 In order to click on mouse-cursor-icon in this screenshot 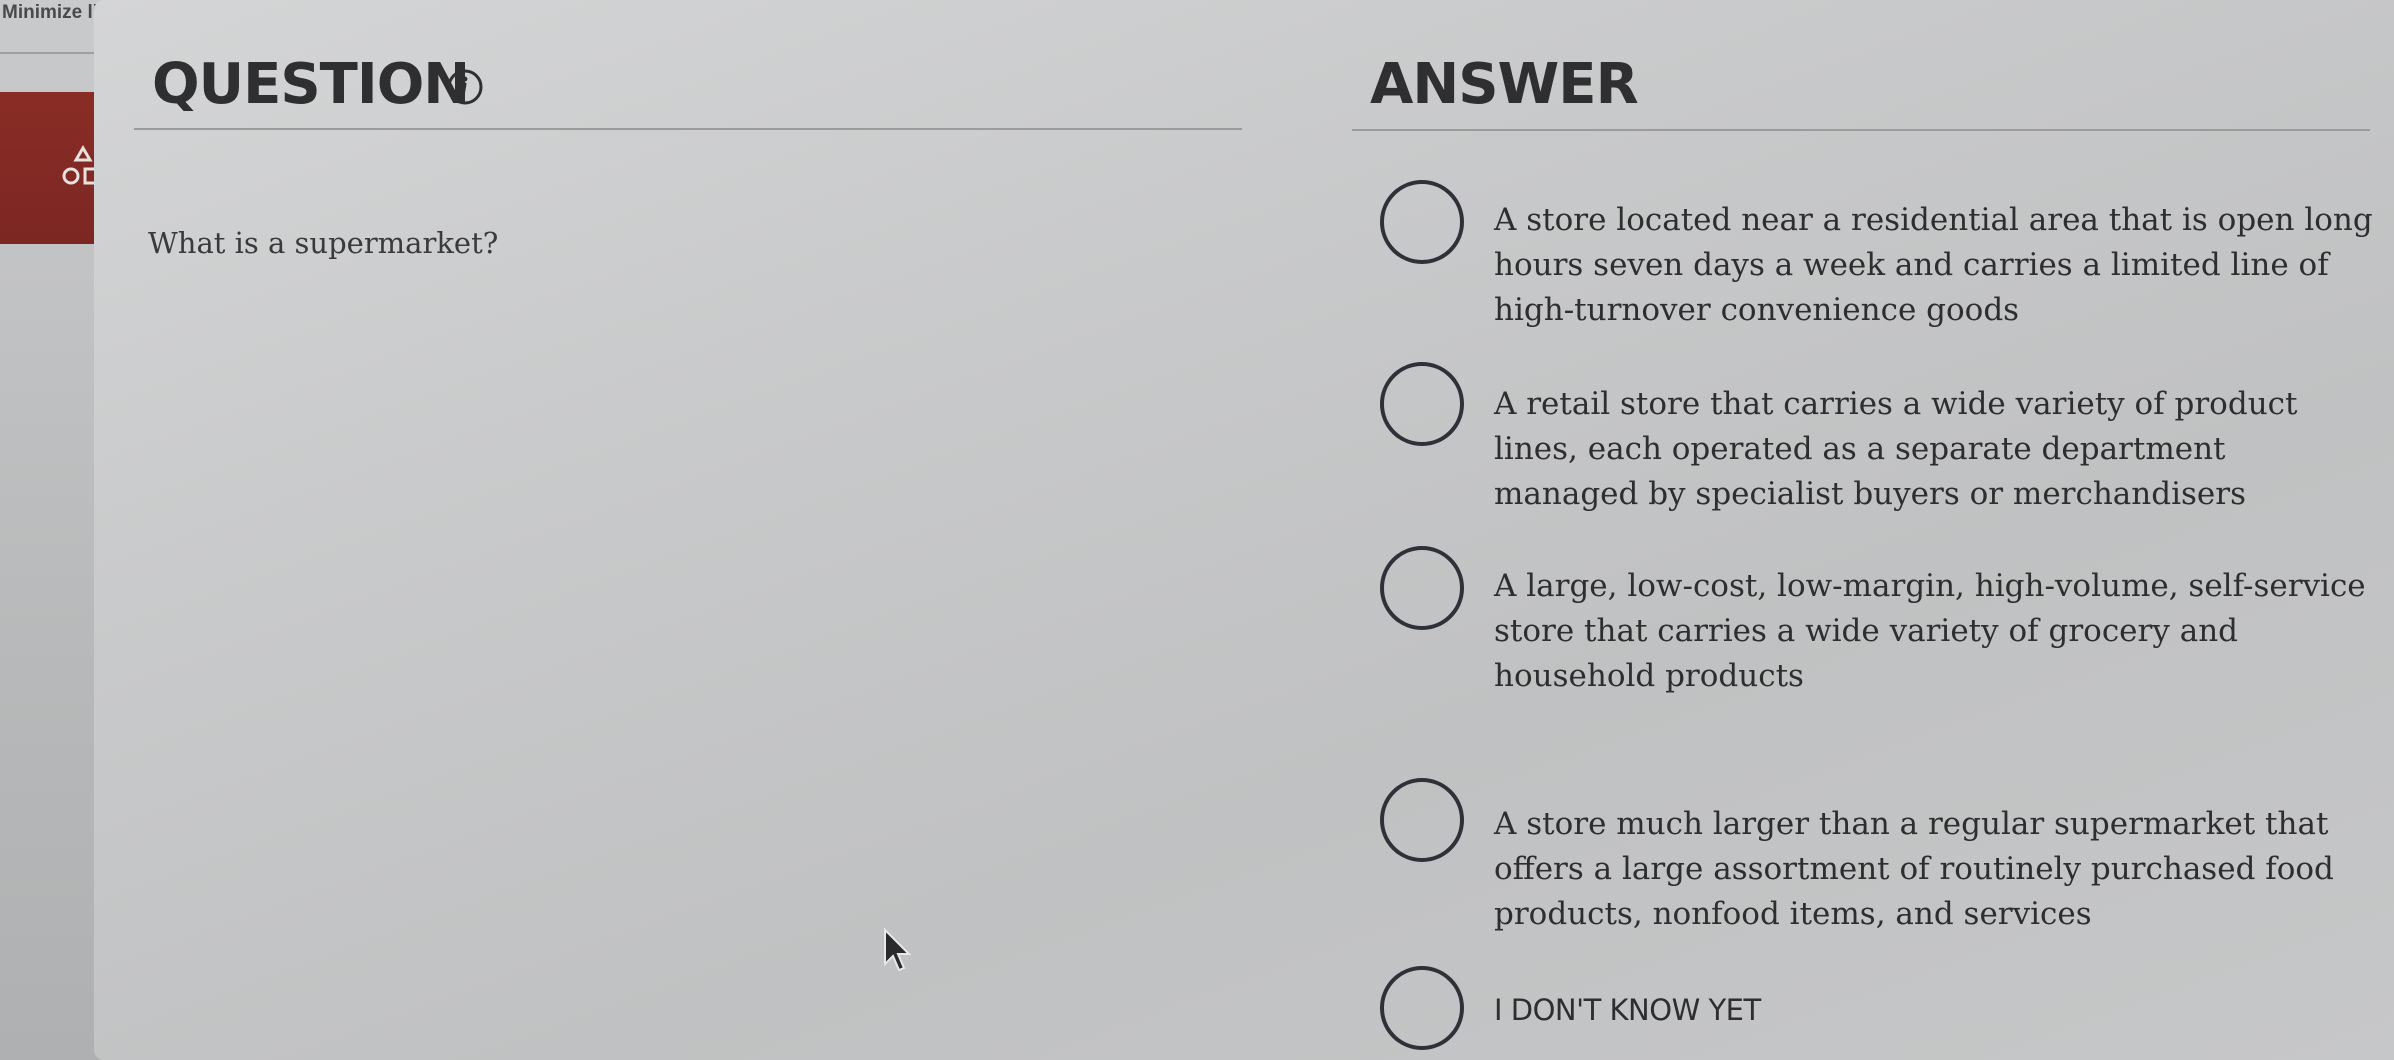, I will do `click(898, 950)`.